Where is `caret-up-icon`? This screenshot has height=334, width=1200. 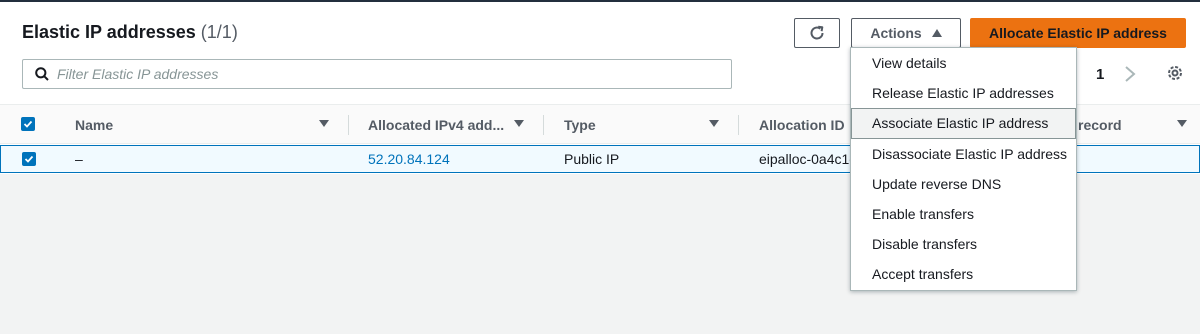
caret-up-icon is located at coordinates (936, 33).